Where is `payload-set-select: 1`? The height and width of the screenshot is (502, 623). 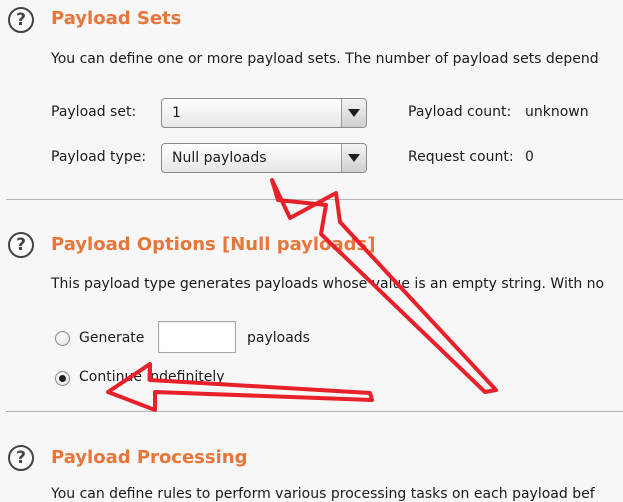 payload-set-select: 1 is located at coordinates (264, 113).